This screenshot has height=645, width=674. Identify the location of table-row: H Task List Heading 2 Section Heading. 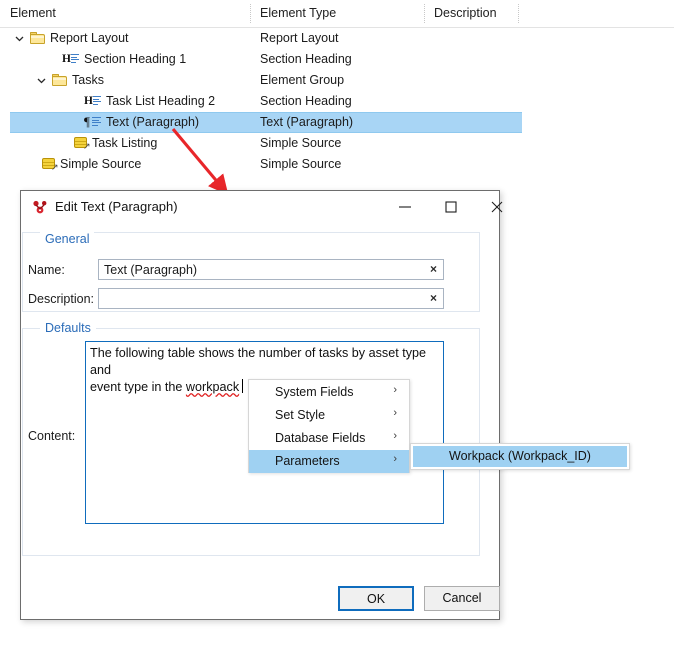
(337, 101).